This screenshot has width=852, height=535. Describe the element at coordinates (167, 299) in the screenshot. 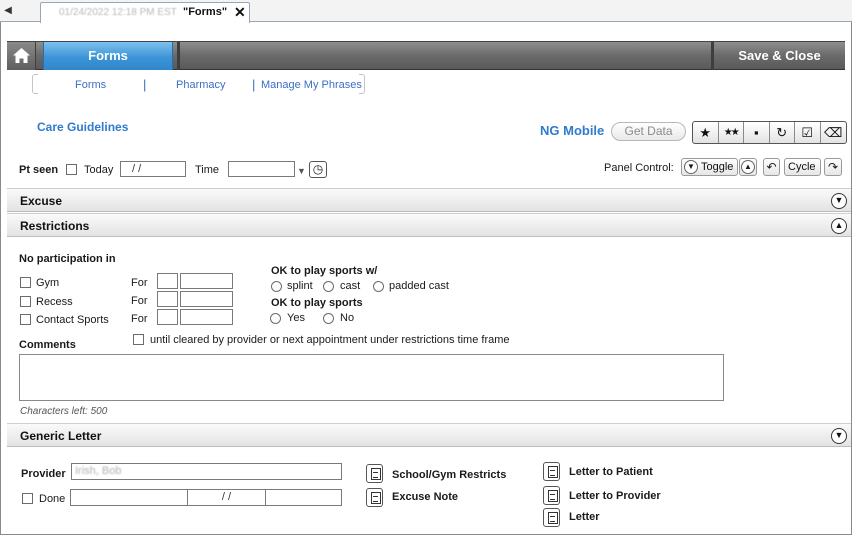

I see `recess-duration-number-field` at that location.